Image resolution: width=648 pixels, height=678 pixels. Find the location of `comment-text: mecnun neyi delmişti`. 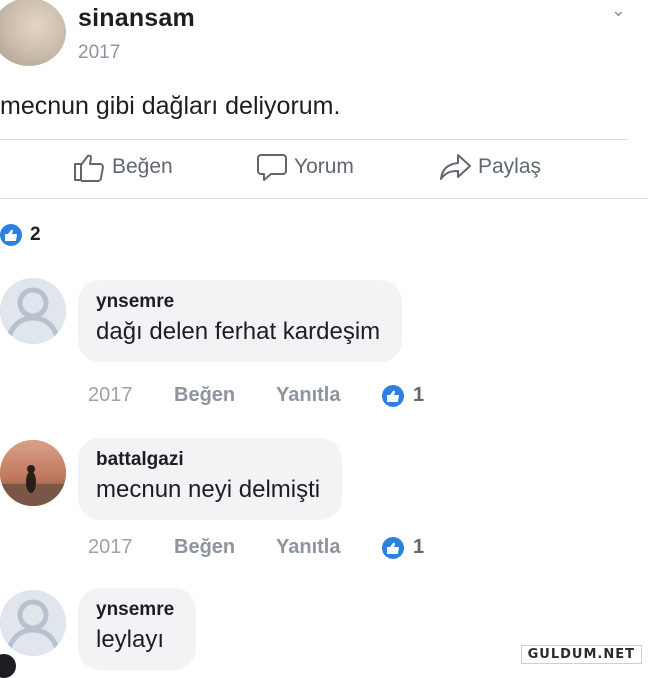

comment-text: mecnun neyi delmişti is located at coordinates (208, 489).